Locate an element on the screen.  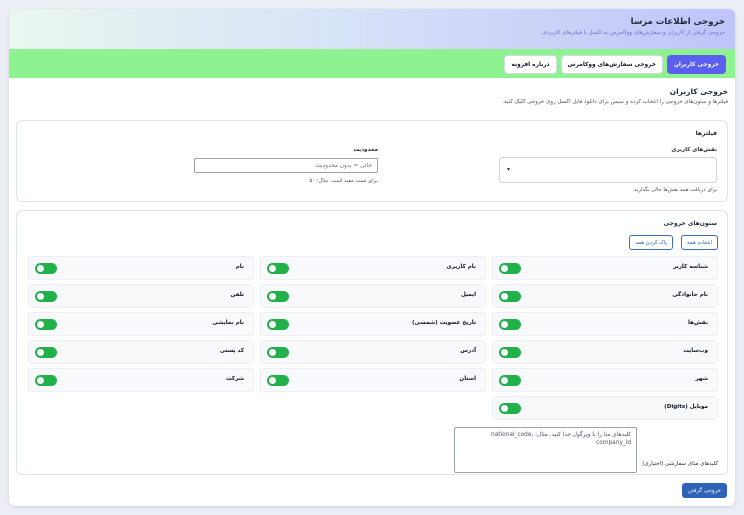
limit-label: محدودیت is located at coordinates (365, 150).